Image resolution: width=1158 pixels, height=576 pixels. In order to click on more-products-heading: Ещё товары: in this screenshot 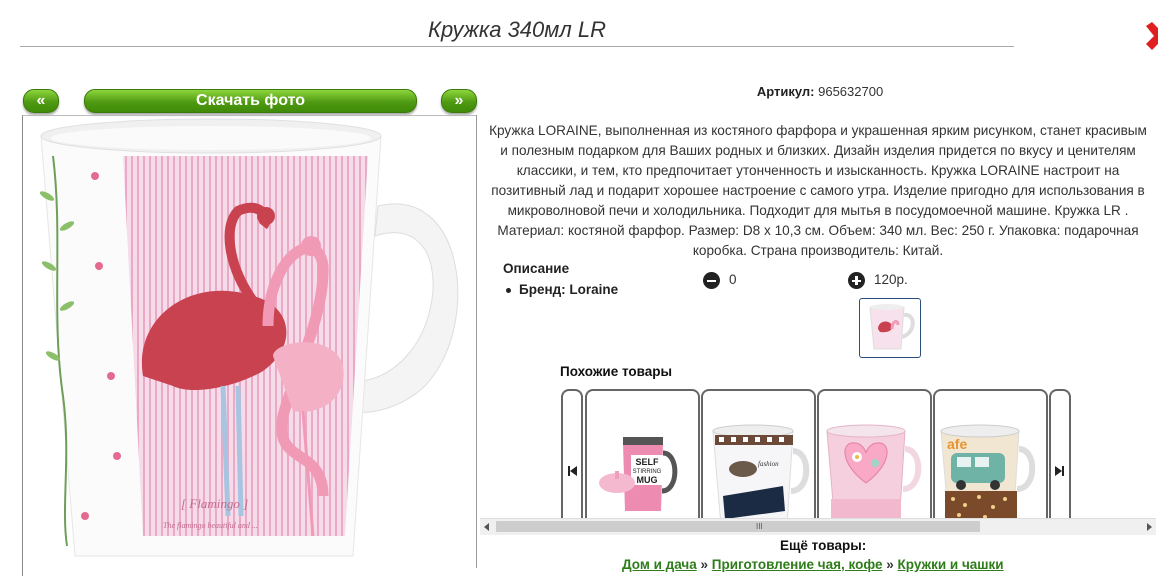, I will do `click(823, 545)`.